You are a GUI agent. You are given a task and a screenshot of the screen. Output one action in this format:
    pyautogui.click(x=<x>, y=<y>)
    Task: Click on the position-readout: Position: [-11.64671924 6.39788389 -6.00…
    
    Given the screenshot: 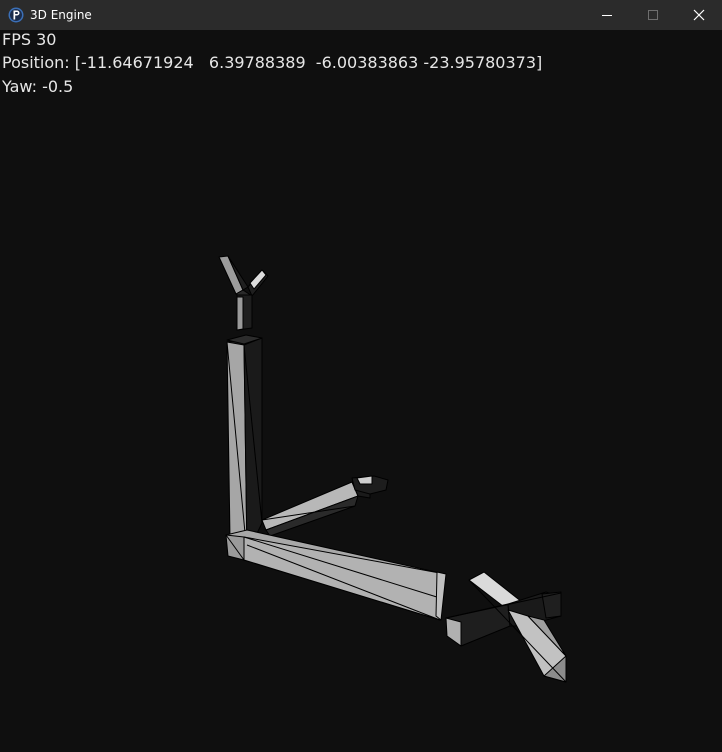 What is the action you would take?
    pyautogui.click(x=272, y=62)
    